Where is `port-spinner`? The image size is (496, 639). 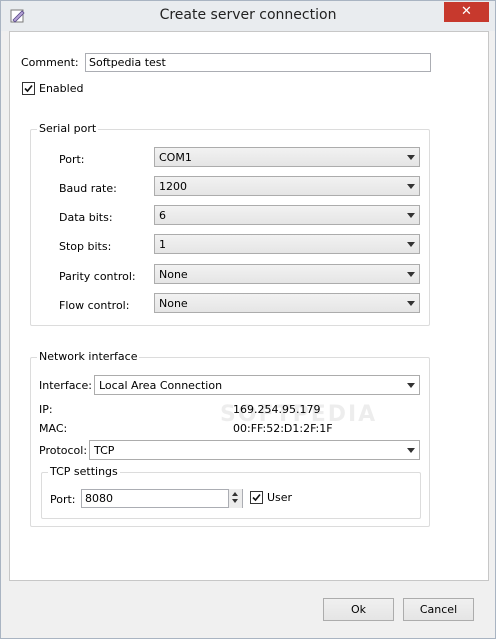
port-spinner is located at coordinates (235, 498).